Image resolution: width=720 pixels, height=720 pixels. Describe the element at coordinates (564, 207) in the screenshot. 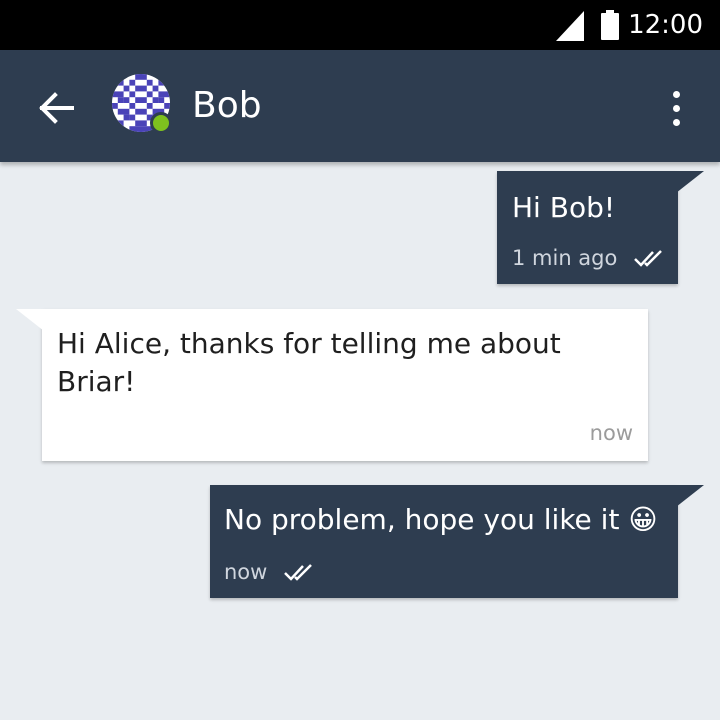

I see `message-text: Hi Bob!` at that location.